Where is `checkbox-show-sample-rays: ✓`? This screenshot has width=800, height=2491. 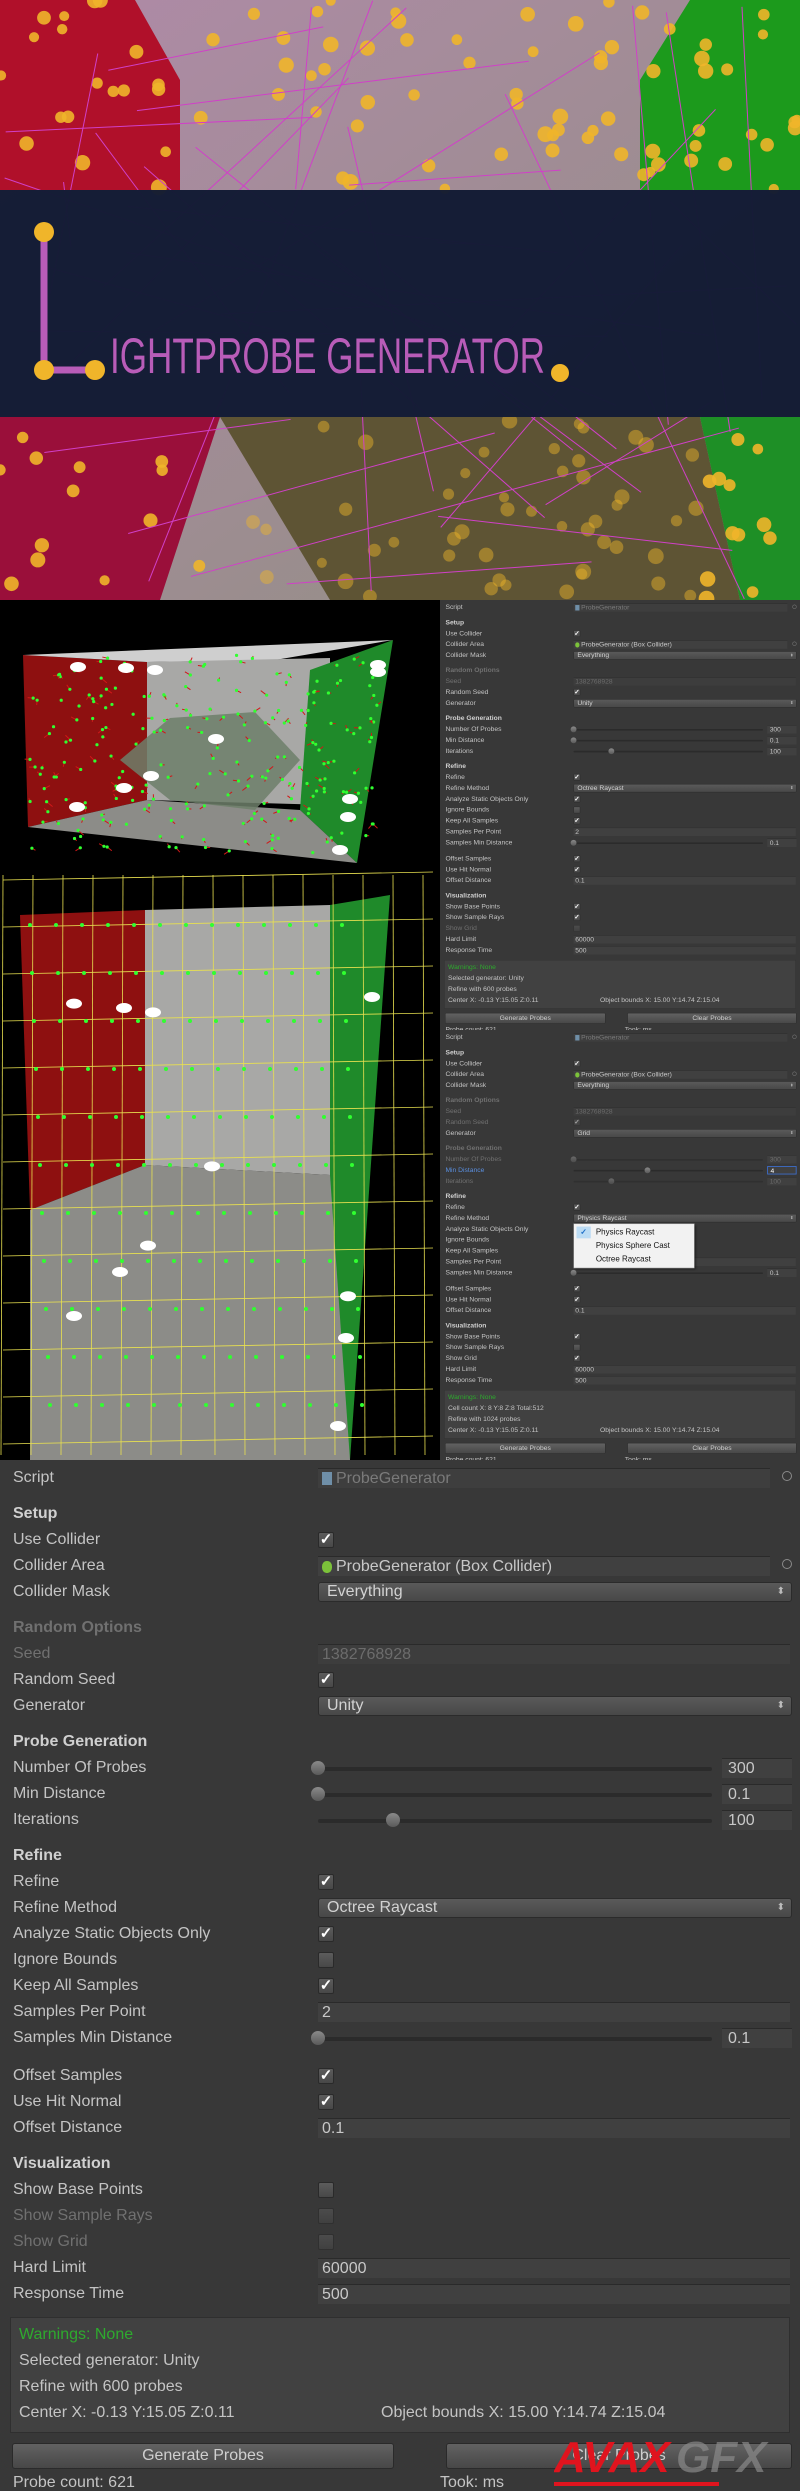
checkbox-show-sample-rays: ✓ is located at coordinates (577, 917).